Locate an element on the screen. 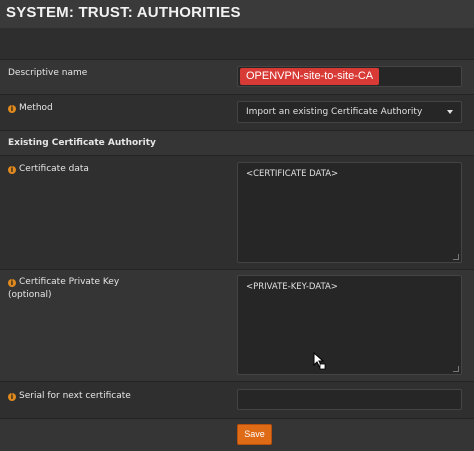 Image resolution: width=474 pixels, height=451 pixels. serial-label-wrap: i Serial for next certificate is located at coordinates (69, 396).